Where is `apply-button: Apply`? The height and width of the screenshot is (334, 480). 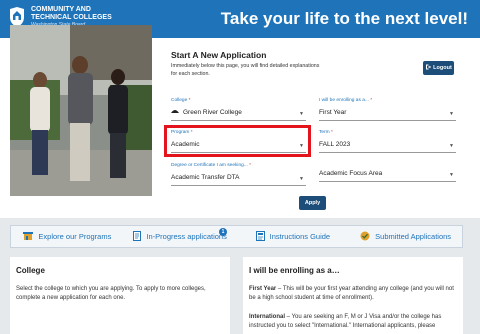
apply-button: Apply is located at coordinates (312, 203).